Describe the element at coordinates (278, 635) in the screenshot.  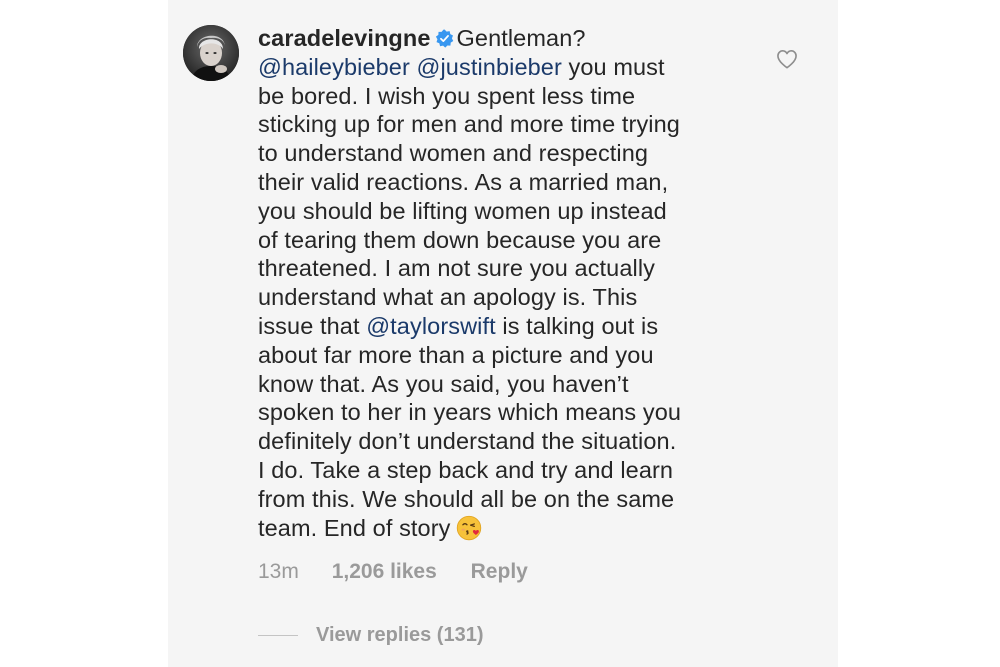
I see `replies-divider` at that location.